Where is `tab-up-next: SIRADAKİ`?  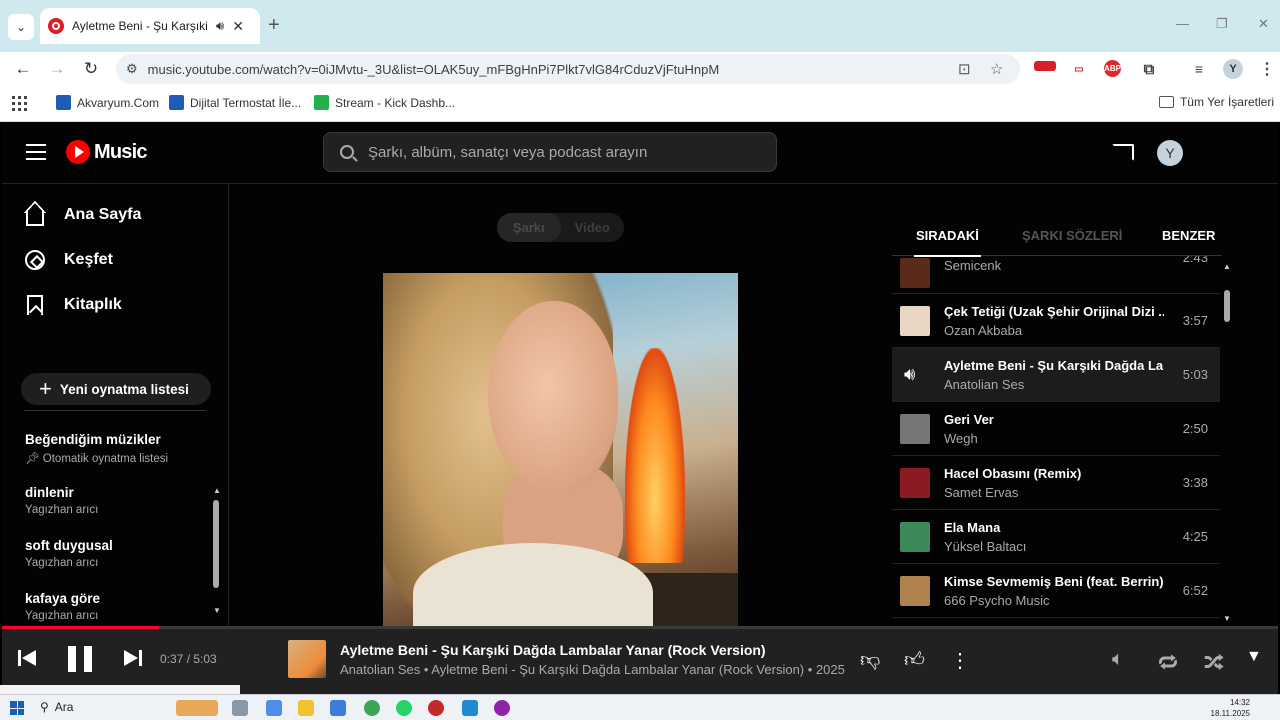
tab-up-next: SIRADAKİ is located at coordinates (947, 242).